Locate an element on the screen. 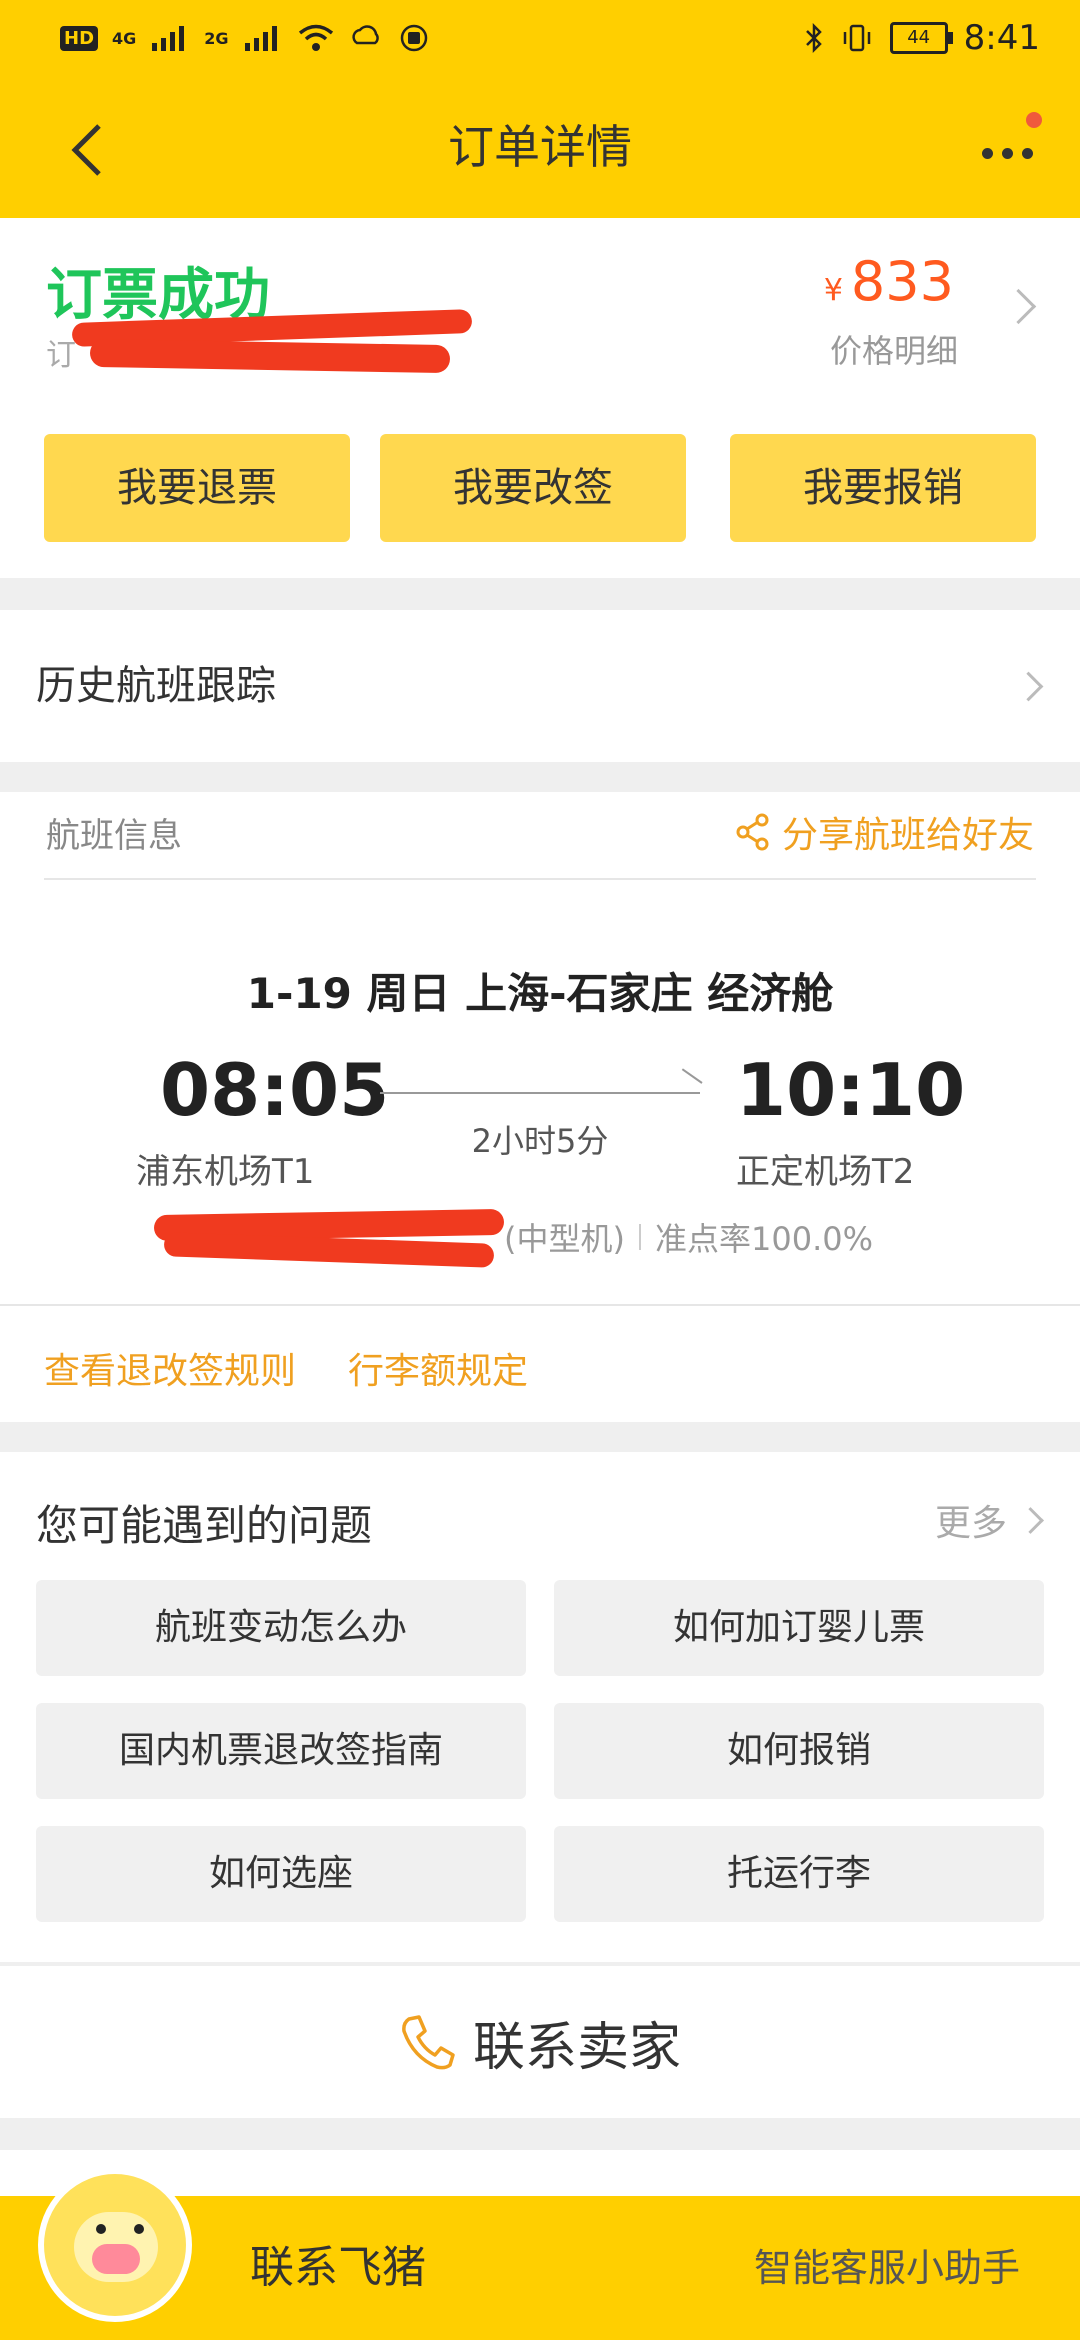 Image resolution: width=1080 pixels, height=2340 pixels. status-bar-left: HD 4G 2G is located at coordinates (245, 38).